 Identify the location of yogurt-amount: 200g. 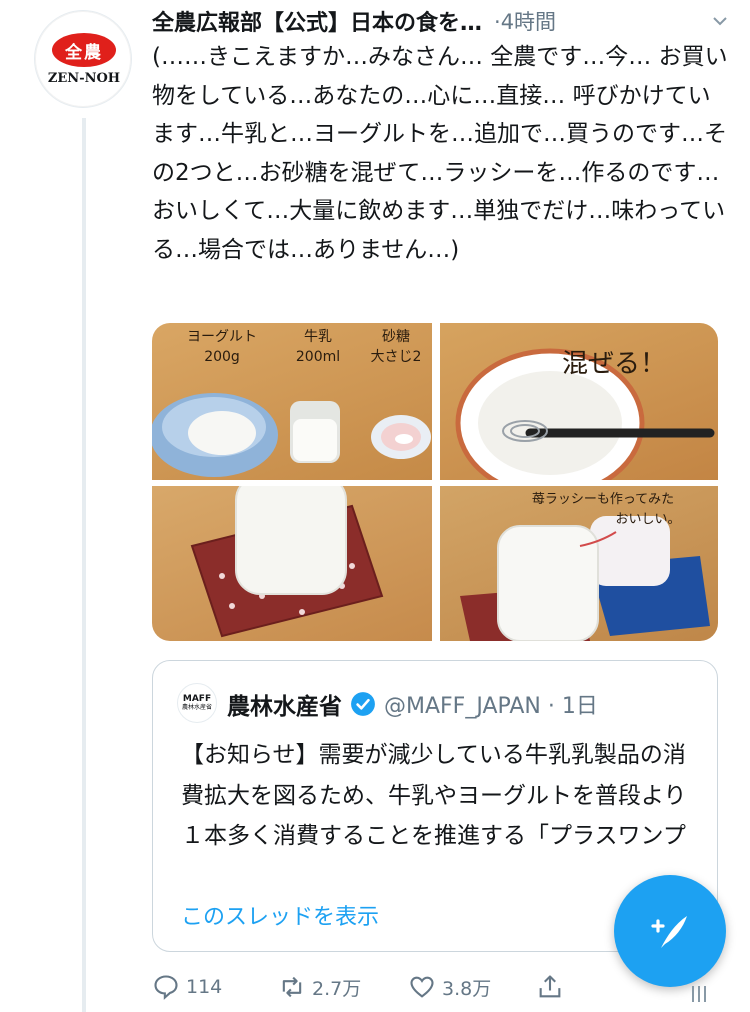
(222, 357).